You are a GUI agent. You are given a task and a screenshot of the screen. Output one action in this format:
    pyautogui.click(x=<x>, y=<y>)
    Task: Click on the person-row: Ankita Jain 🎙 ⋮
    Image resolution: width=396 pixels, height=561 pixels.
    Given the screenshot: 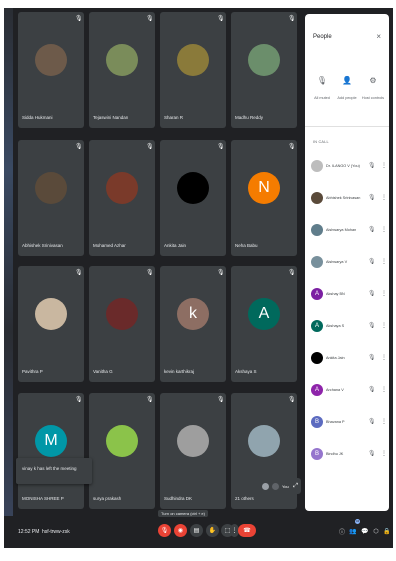 What is the action you would take?
    pyautogui.click(x=347, y=360)
    